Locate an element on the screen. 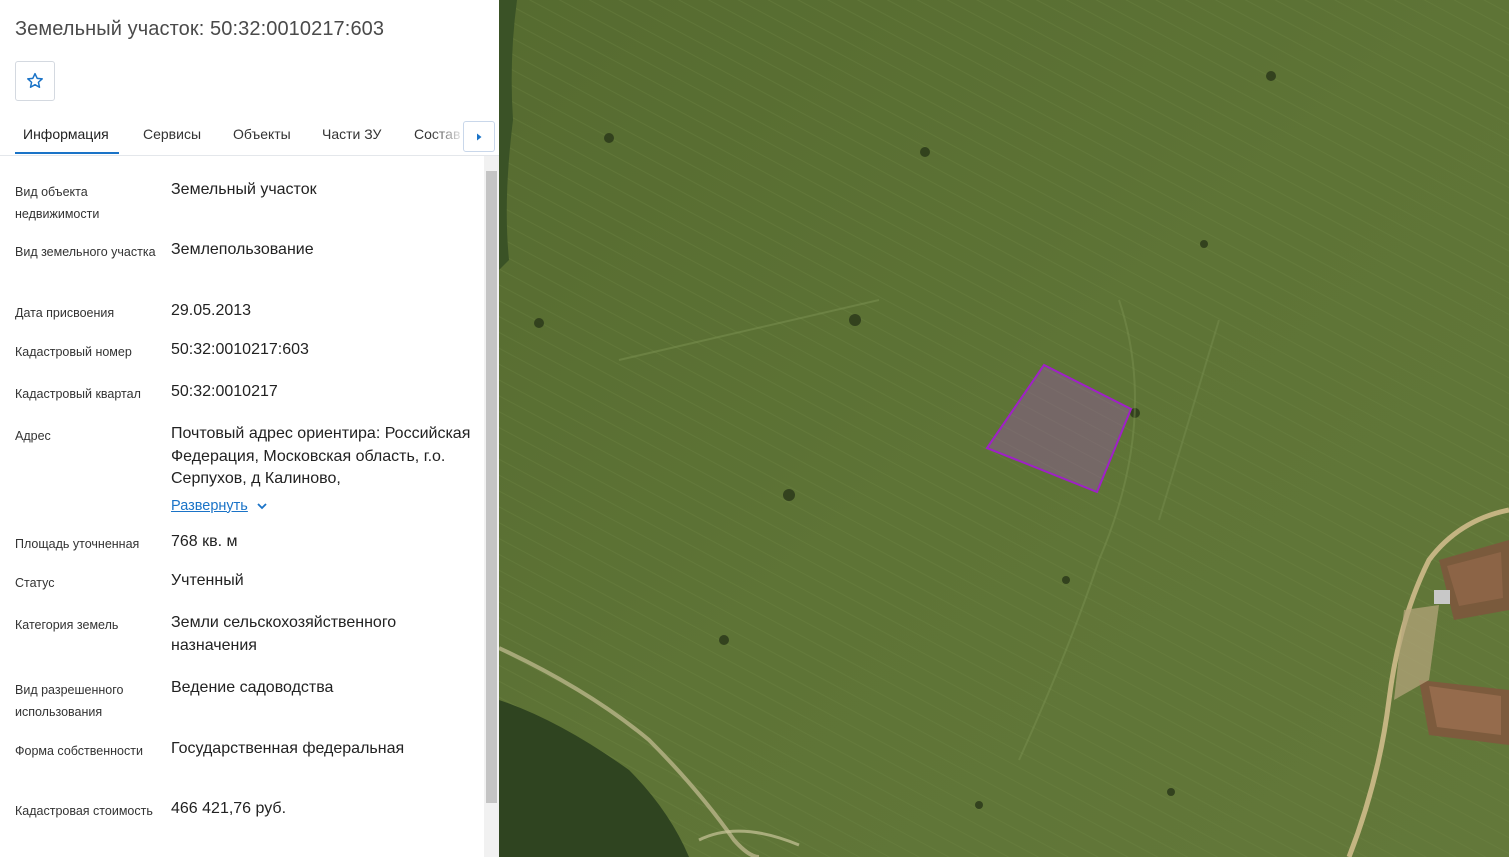 The image size is (1509, 857). page-title: Земельный участок: 50:32:0010217:603 is located at coordinates (200, 29).